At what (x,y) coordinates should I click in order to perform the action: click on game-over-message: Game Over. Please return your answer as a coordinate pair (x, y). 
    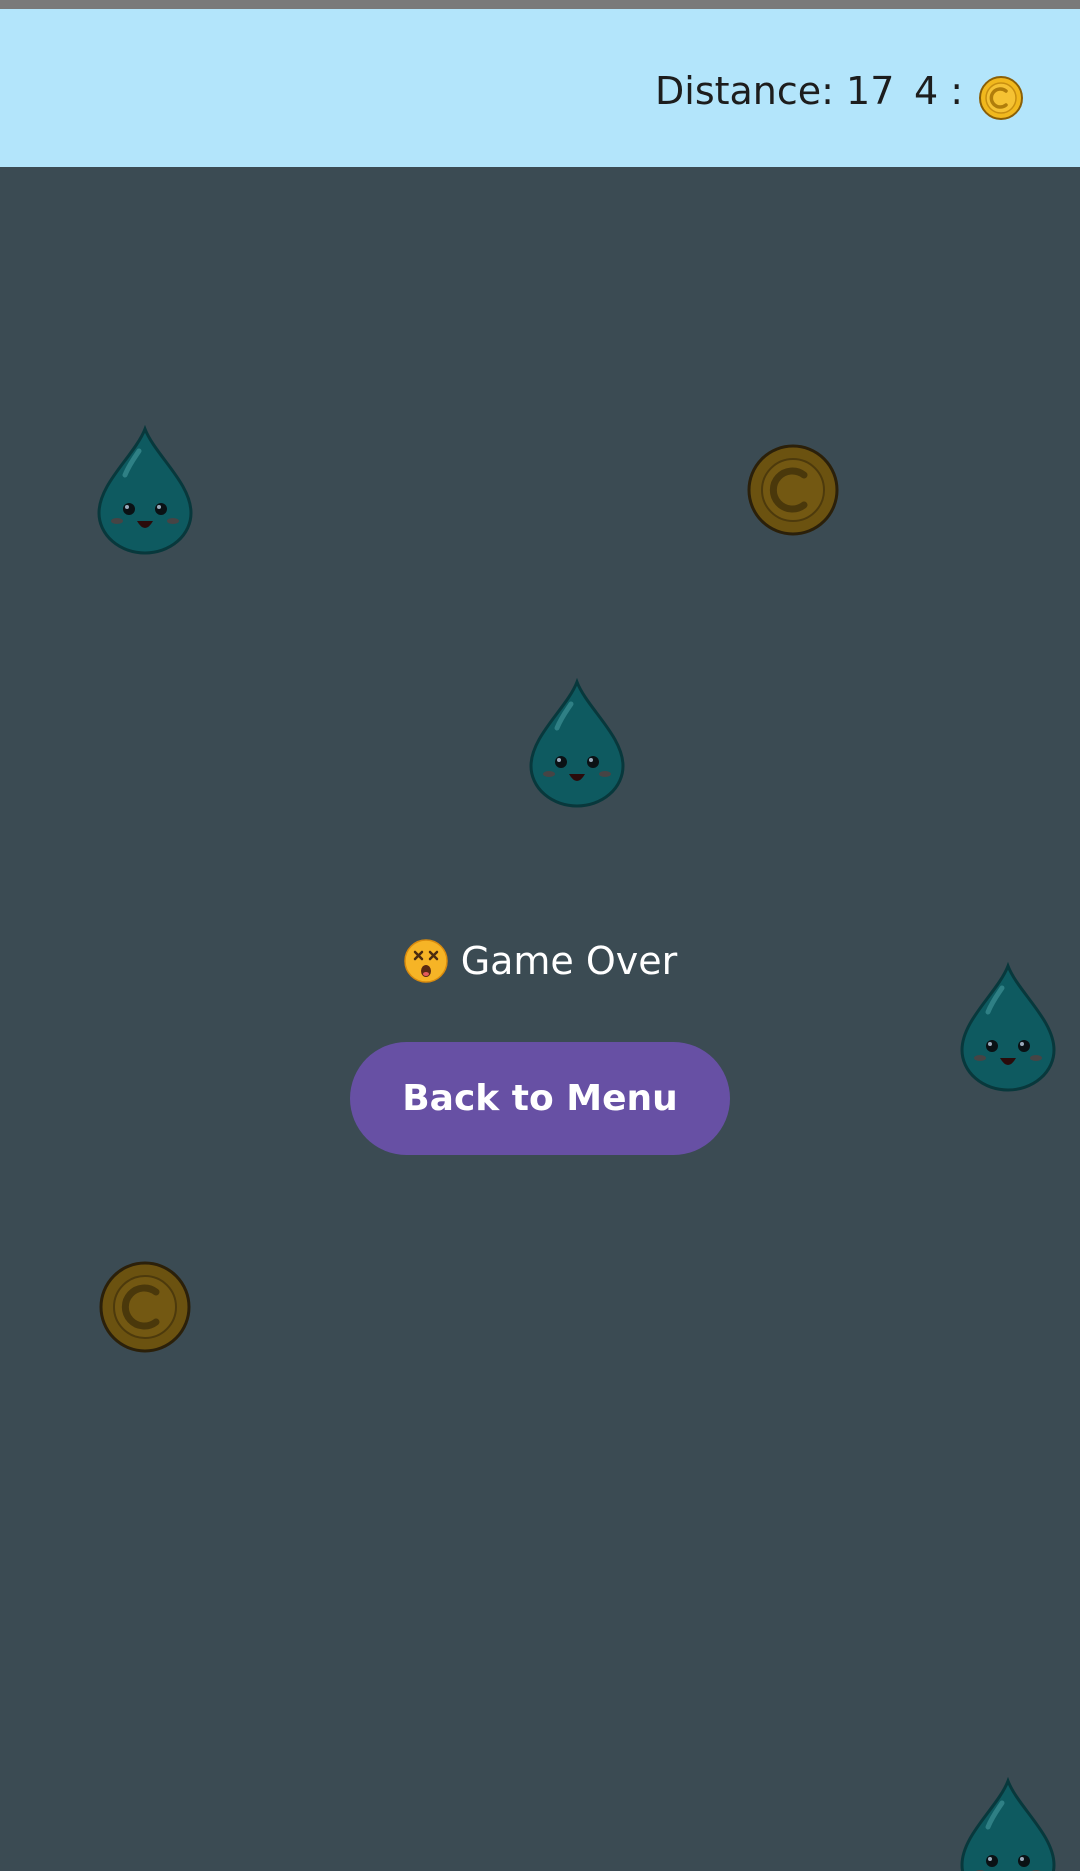
    Looking at the image, I should click on (540, 961).